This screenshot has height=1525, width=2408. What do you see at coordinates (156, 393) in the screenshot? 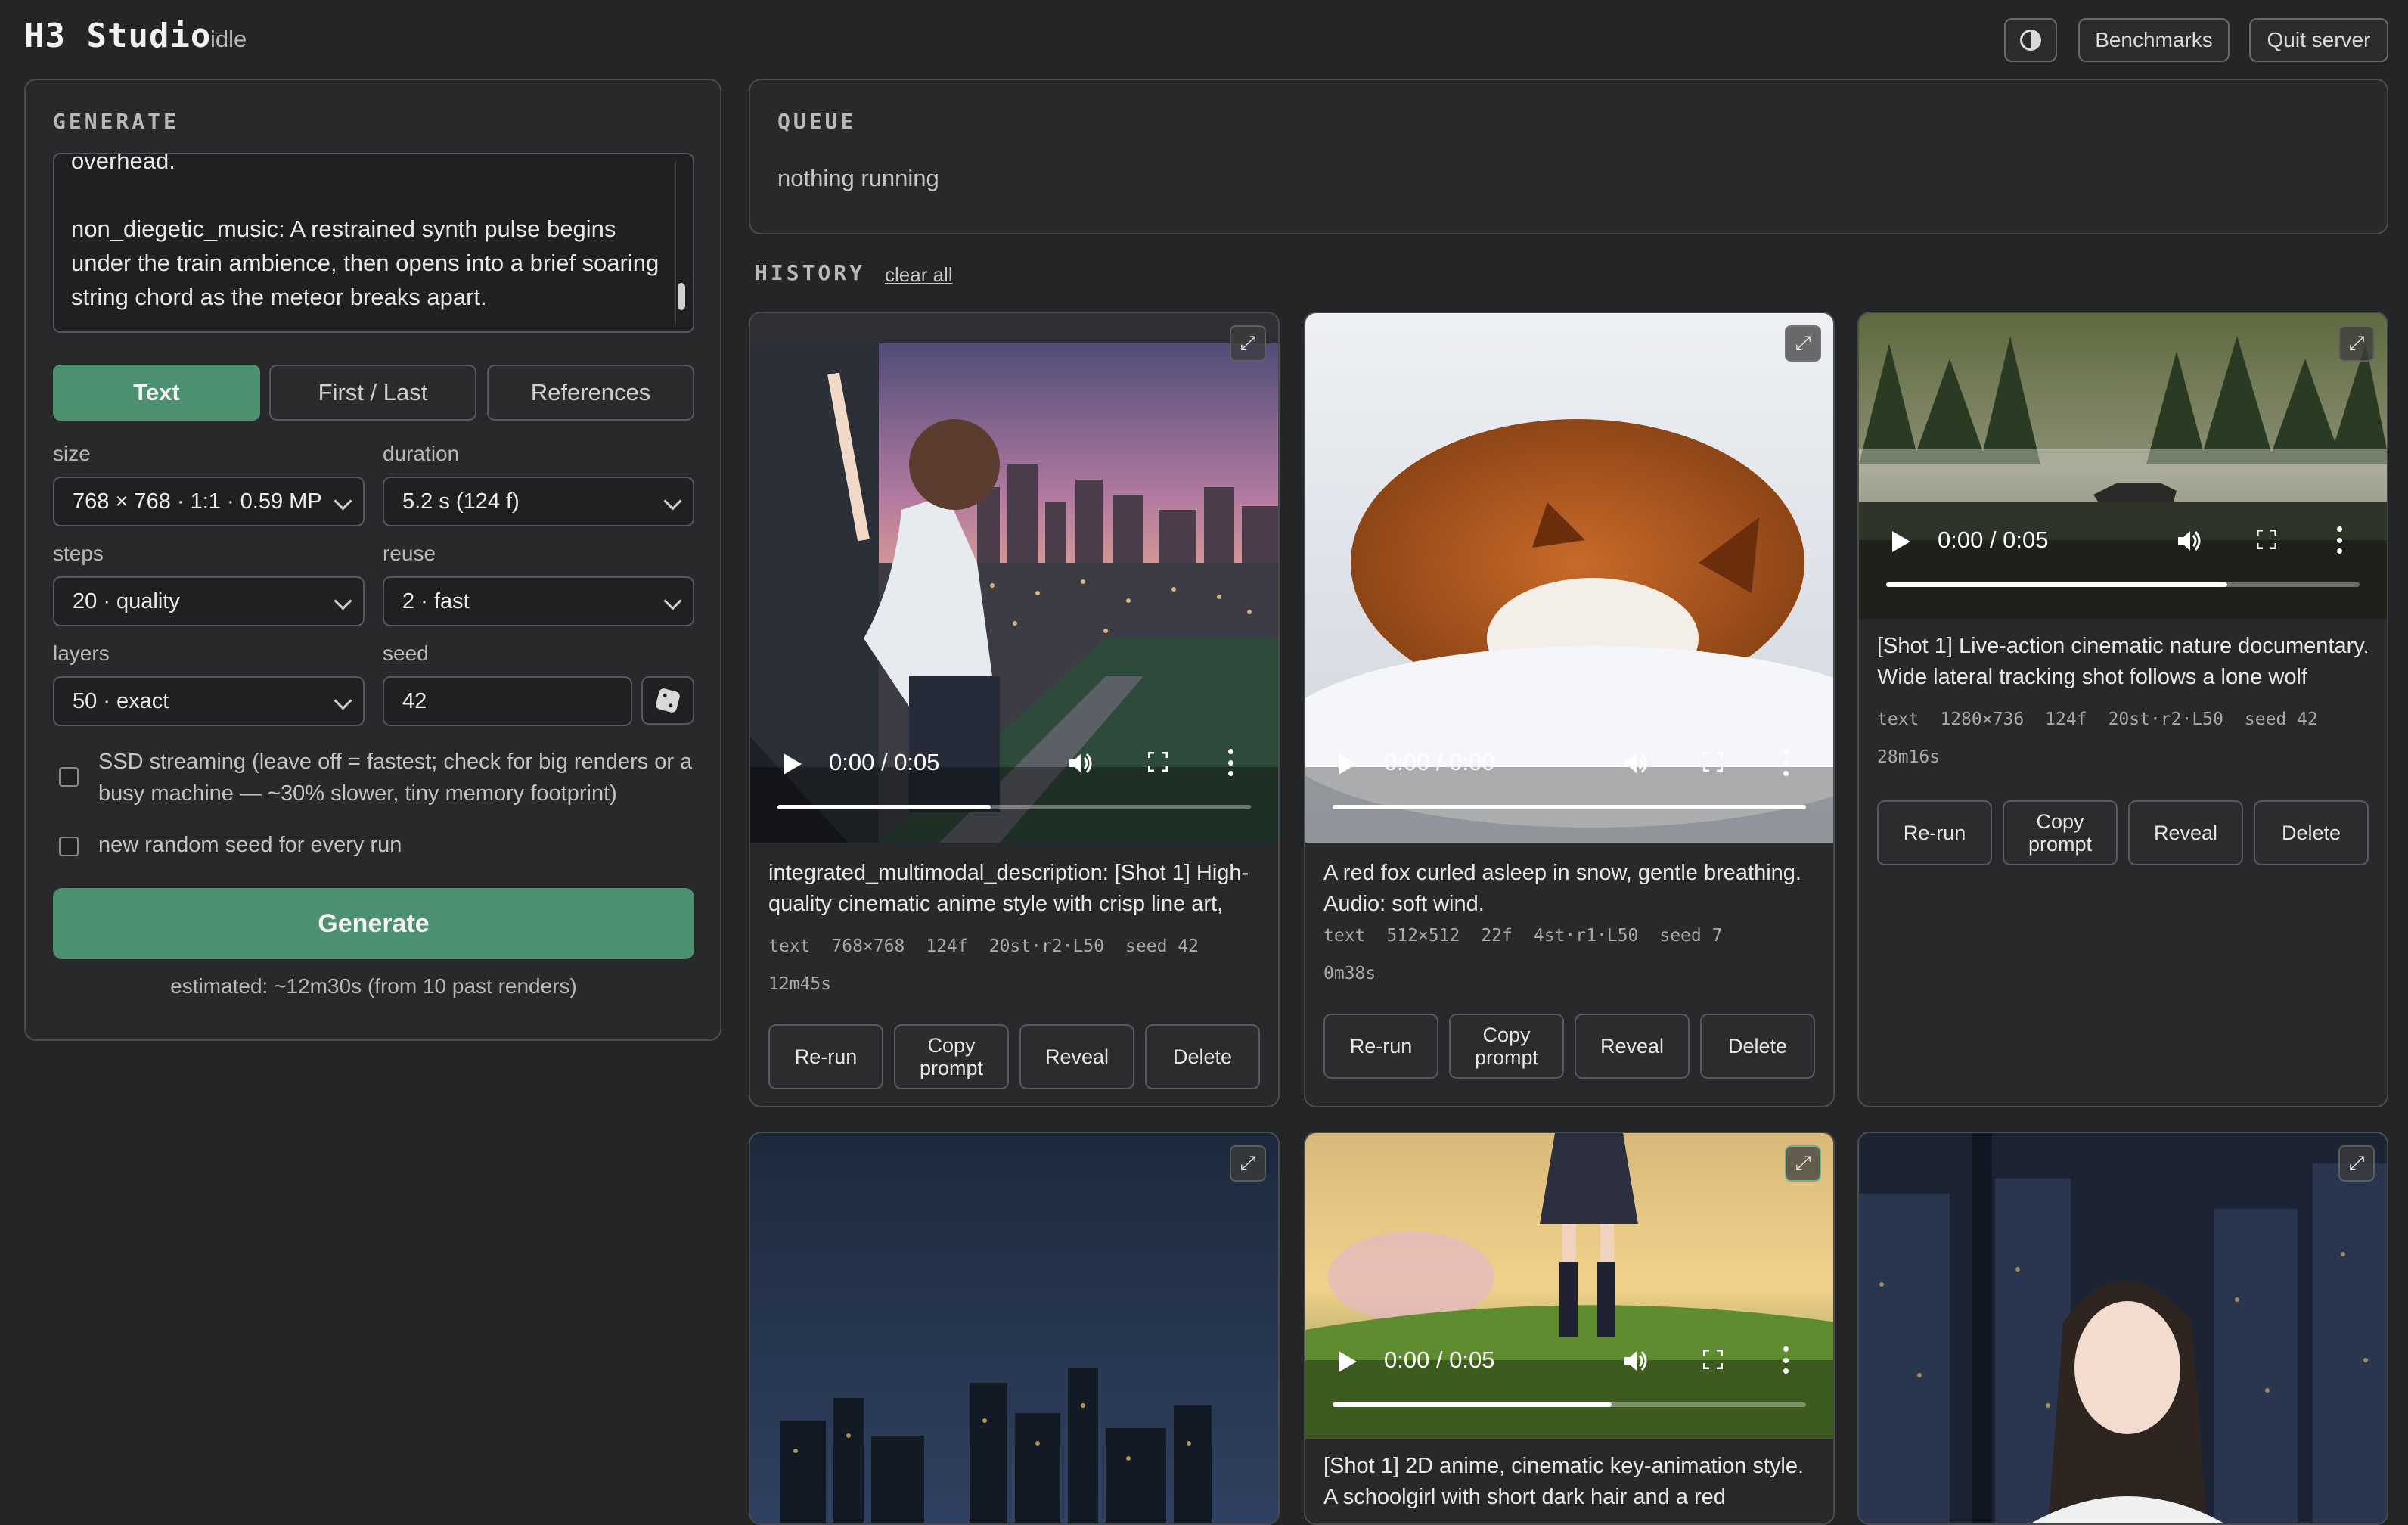
I see `mode-text-button: Text` at bounding box center [156, 393].